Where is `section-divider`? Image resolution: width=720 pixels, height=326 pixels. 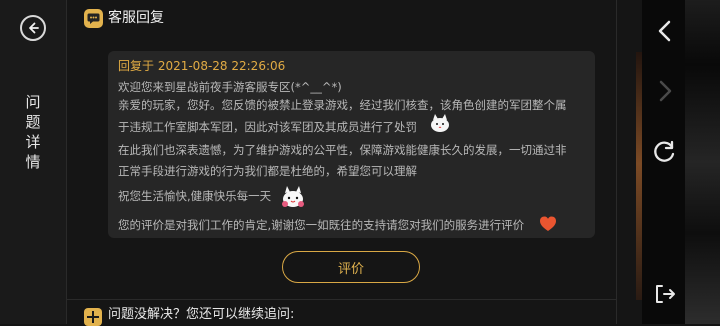
section-divider is located at coordinates (341, 299).